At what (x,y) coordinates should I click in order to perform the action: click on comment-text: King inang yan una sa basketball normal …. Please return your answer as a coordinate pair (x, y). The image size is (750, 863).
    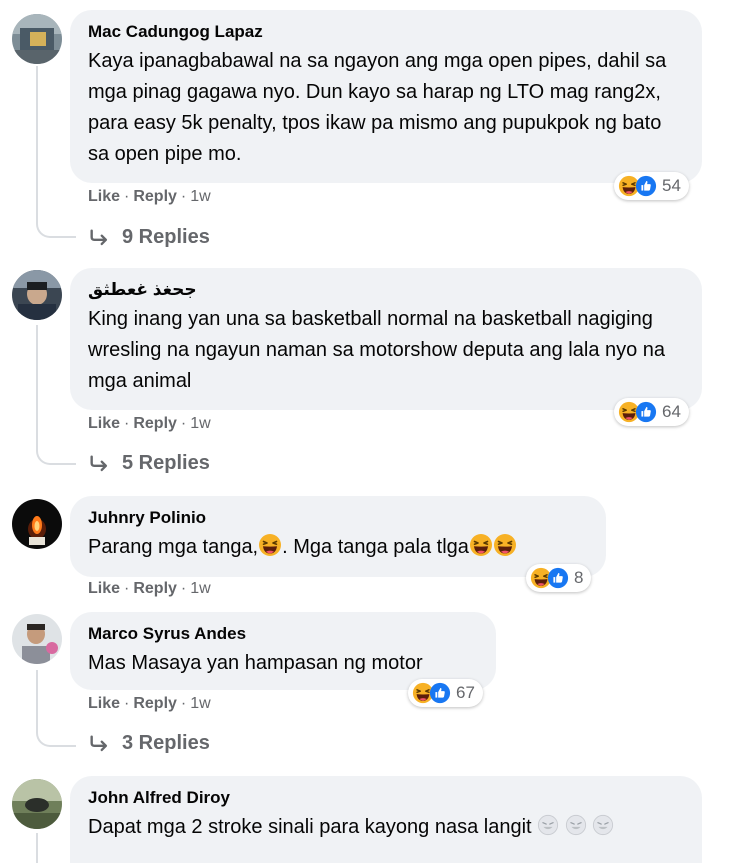
    Looking at the image, I should click on (377, 350).